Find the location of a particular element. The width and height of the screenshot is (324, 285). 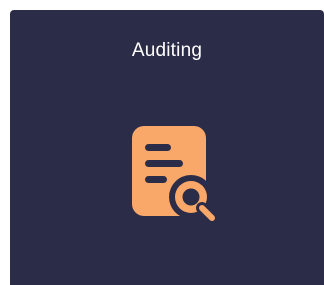

document-search-icon is located at coordinates (175, 175).